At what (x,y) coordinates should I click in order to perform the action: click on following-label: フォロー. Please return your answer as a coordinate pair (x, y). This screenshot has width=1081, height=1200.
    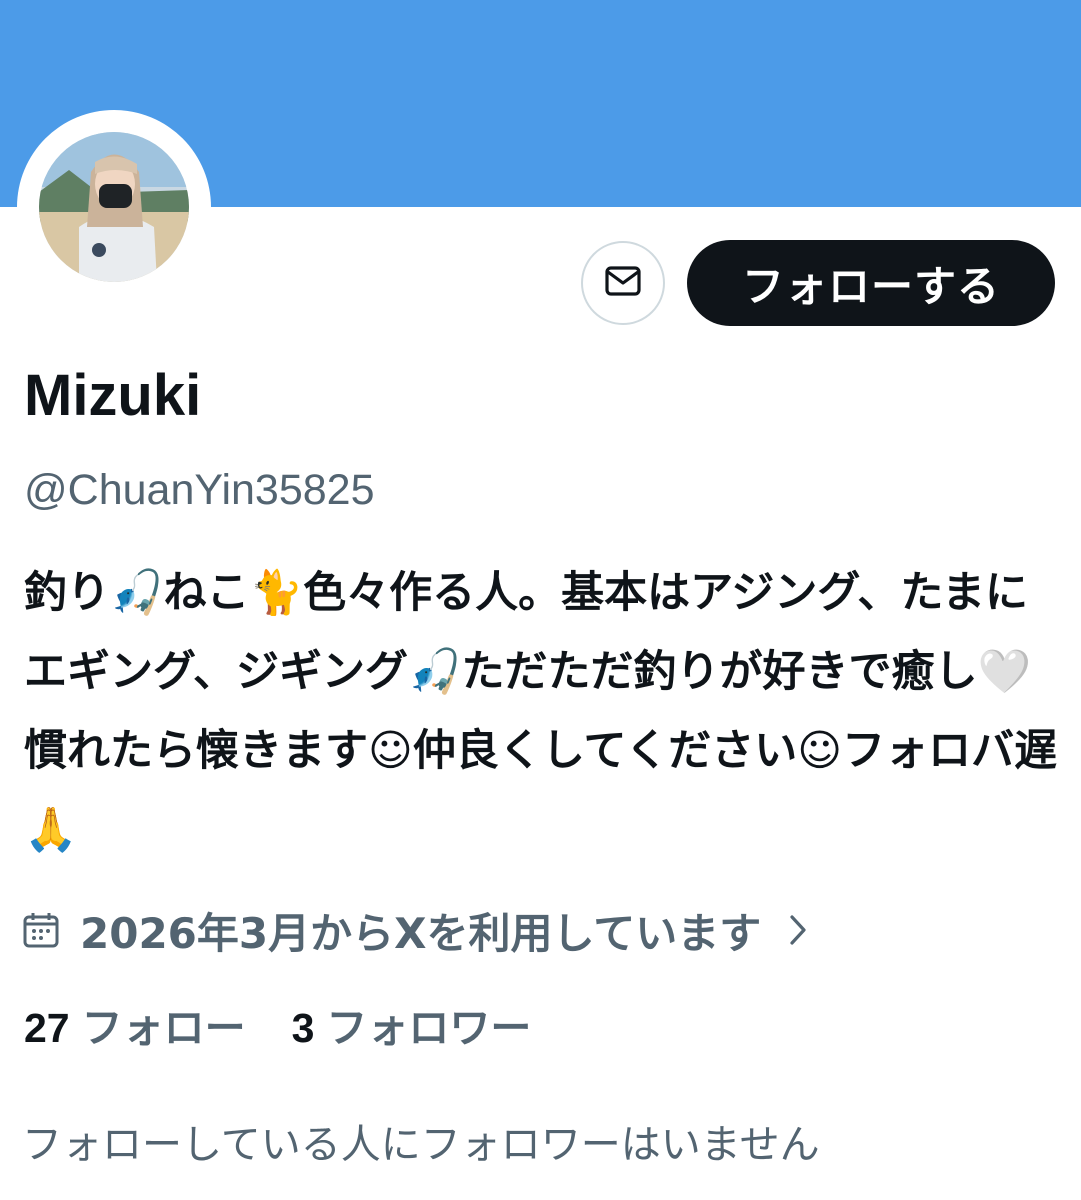
    Looking at the image, I should click on (163, 1028).